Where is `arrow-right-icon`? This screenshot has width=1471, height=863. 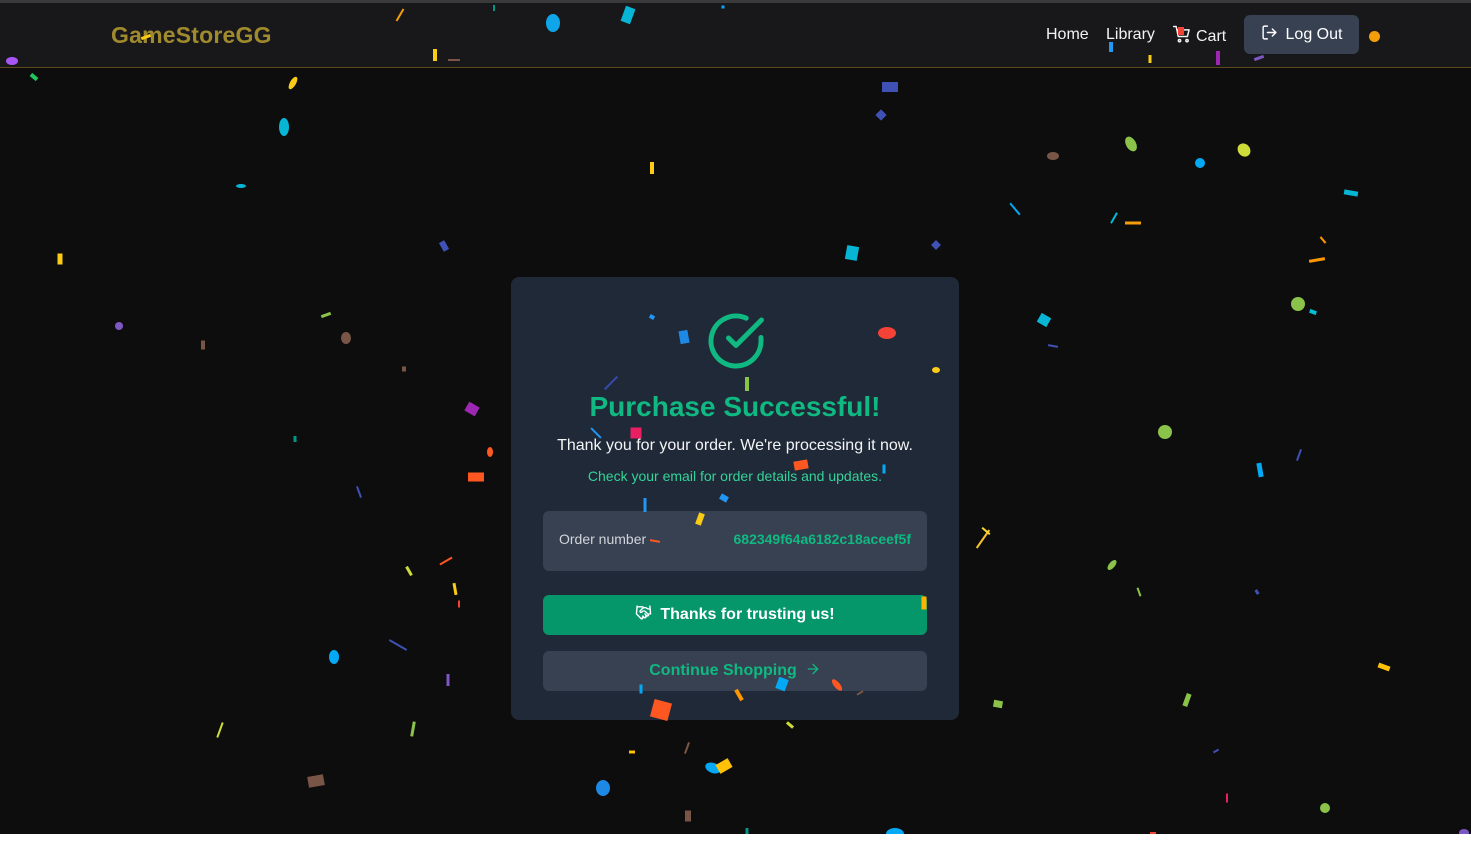
arrow-right-icon is located at coordinates (813, 671).